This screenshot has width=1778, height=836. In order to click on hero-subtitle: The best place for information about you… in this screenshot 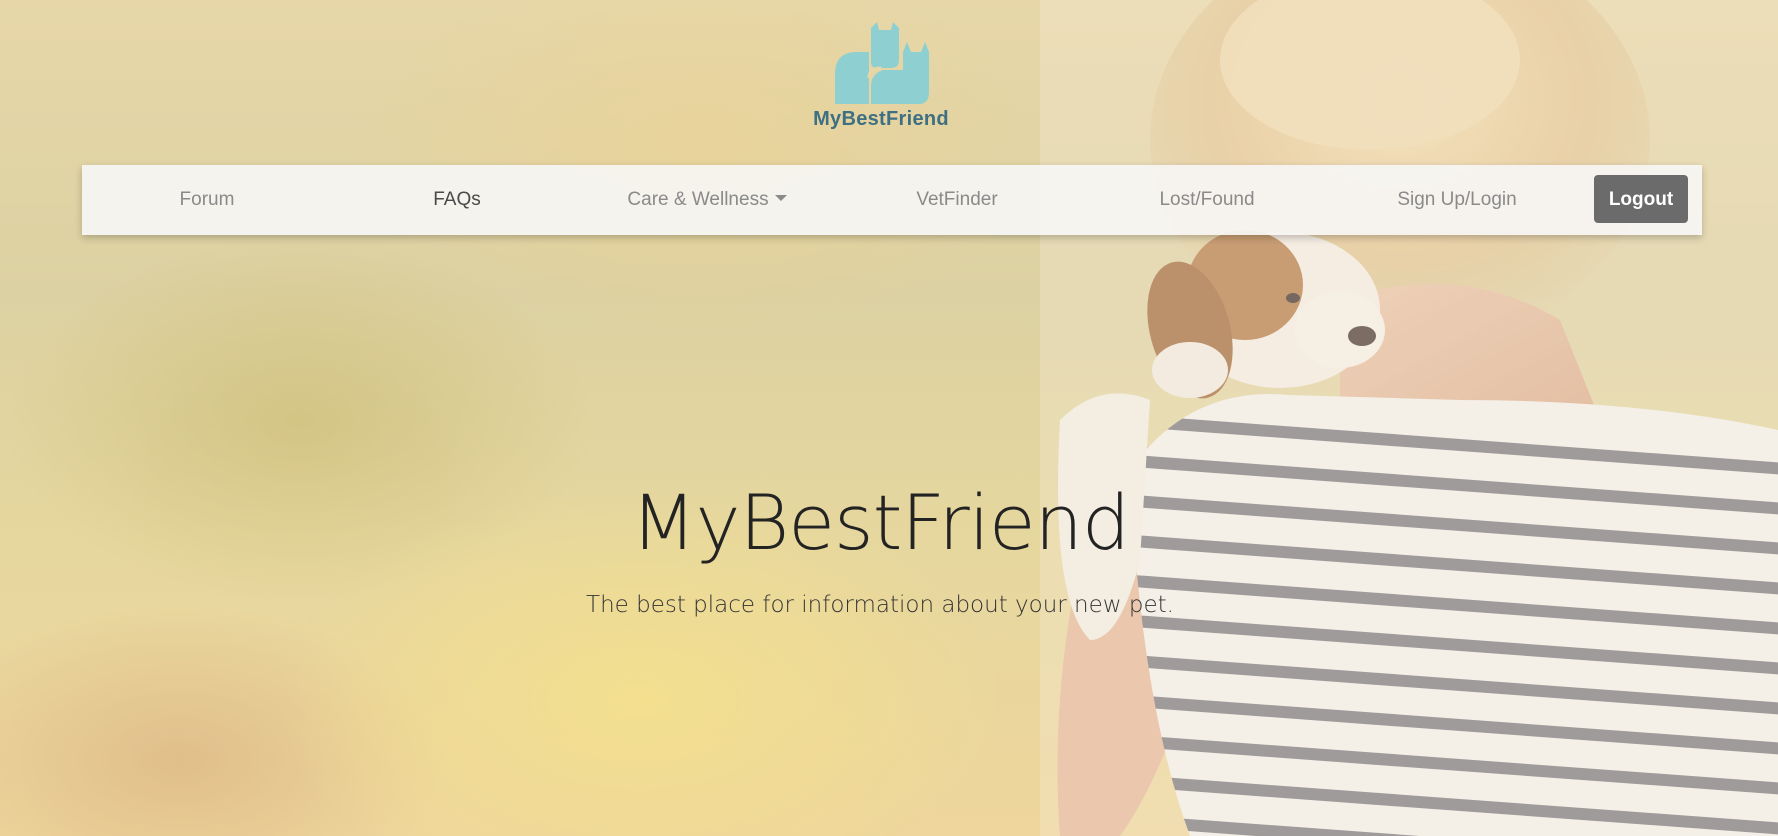, I will do `click(880, 605)`.